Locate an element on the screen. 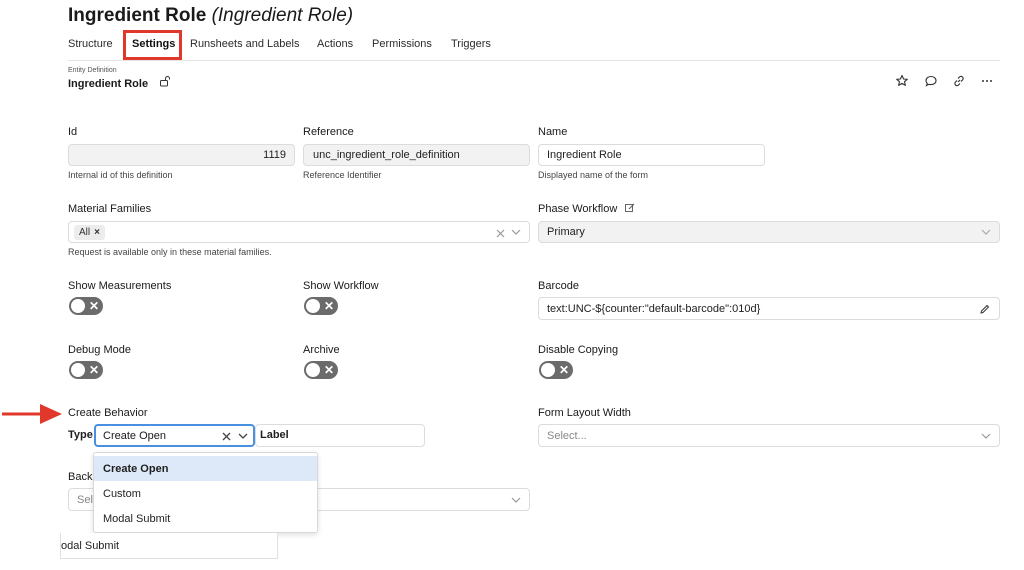  tab-runsheets-and-labels: Runsheets and Labels is located at coordinates (244, 44).